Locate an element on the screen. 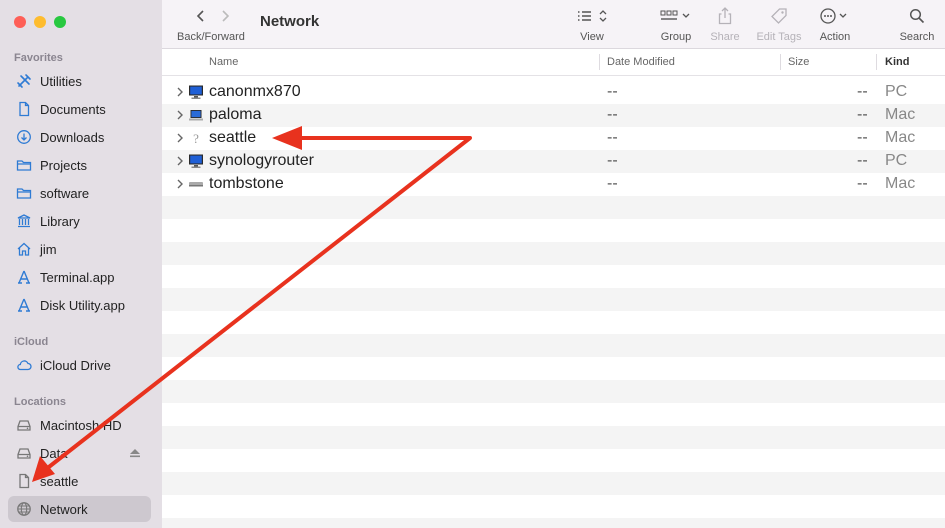  list-view-icon is located at coordinates (592, 16).